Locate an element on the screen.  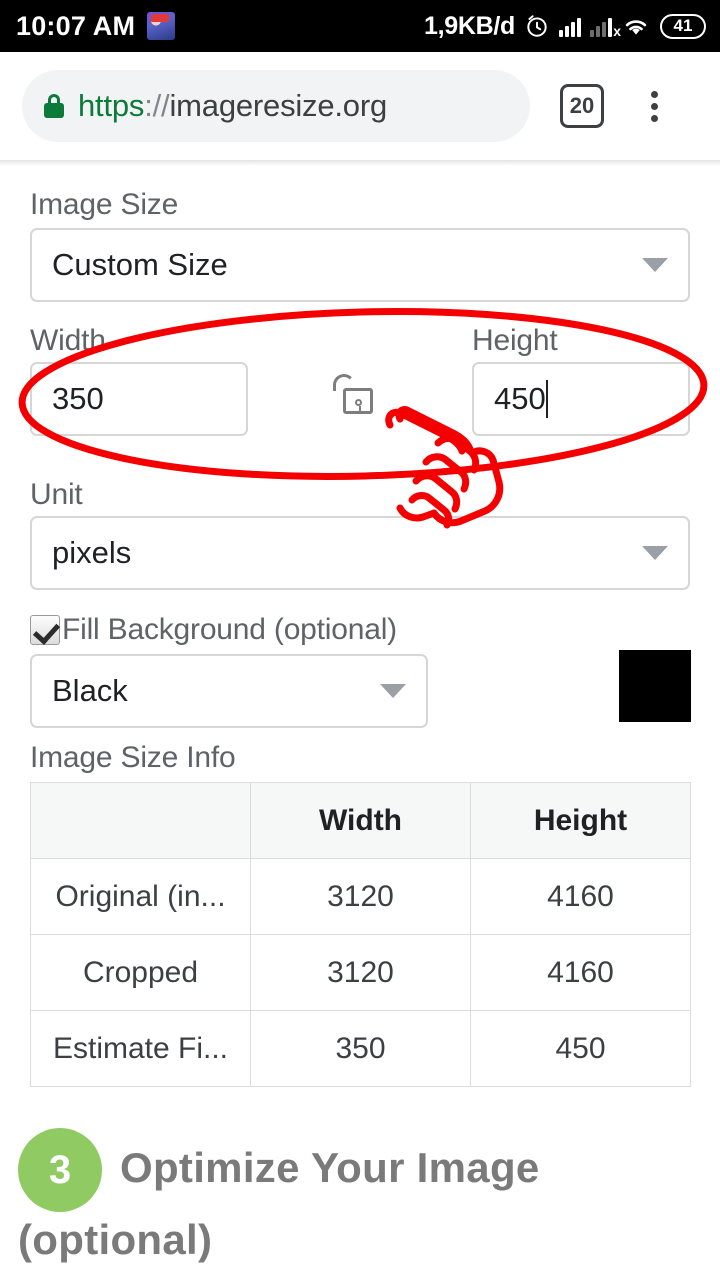
step-3-badge: 3 is located at coordinates (60, 1170).